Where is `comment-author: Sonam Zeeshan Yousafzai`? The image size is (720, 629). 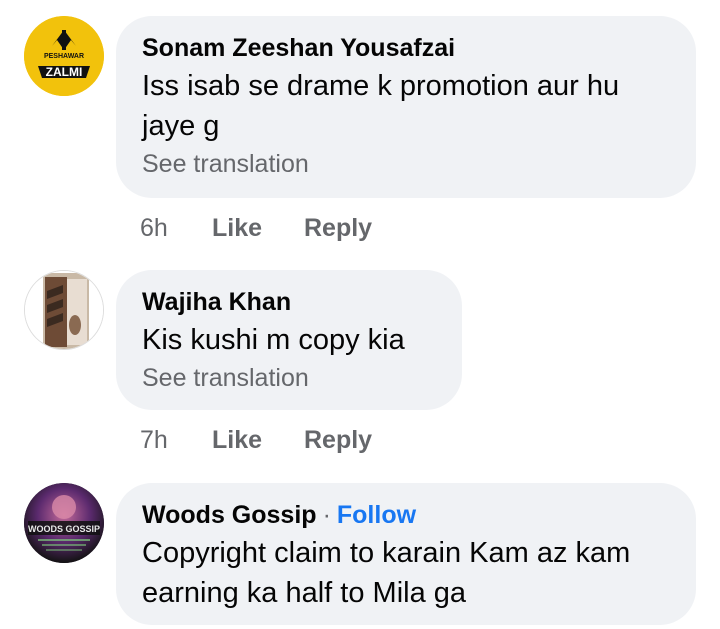 comment-author: Sonam Zeeshan Yousafzai is located at coordinates (406, 48).